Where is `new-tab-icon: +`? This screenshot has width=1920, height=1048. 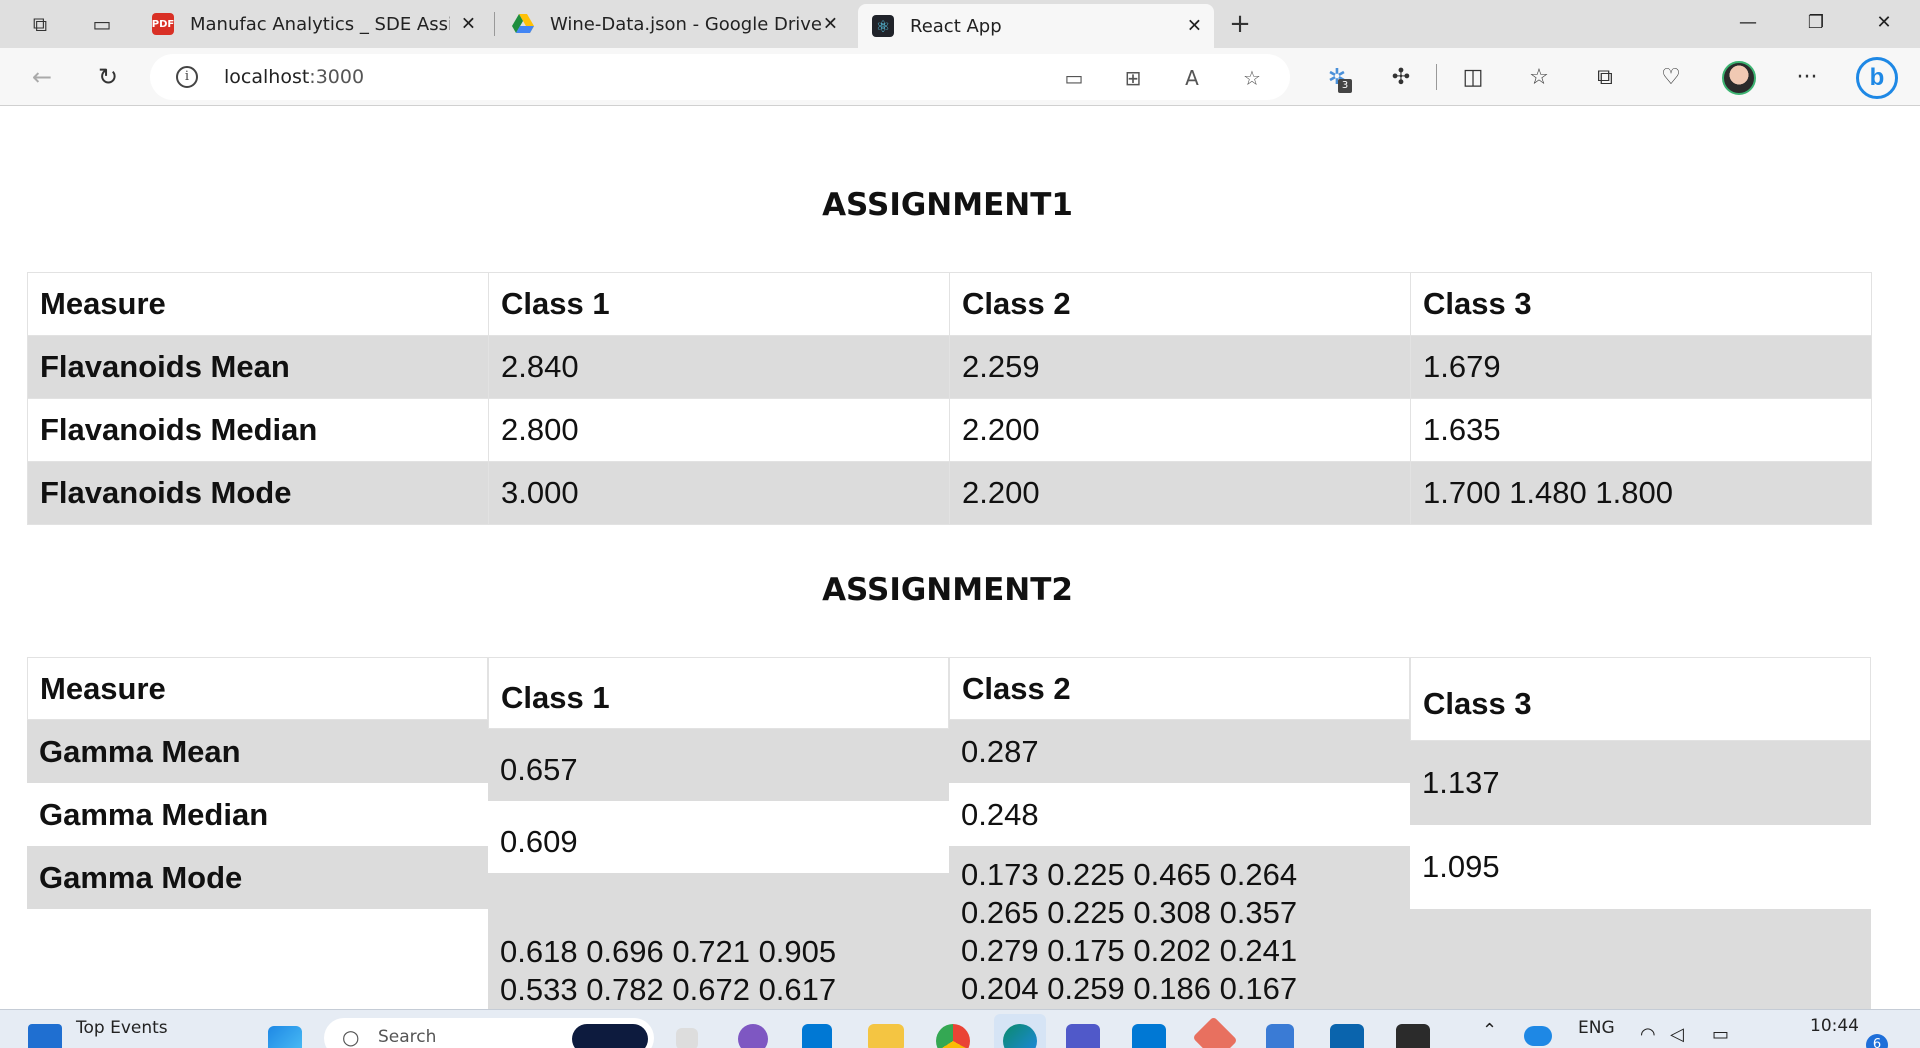 new-tab-icon: + is located at coordinates (1240, 24).